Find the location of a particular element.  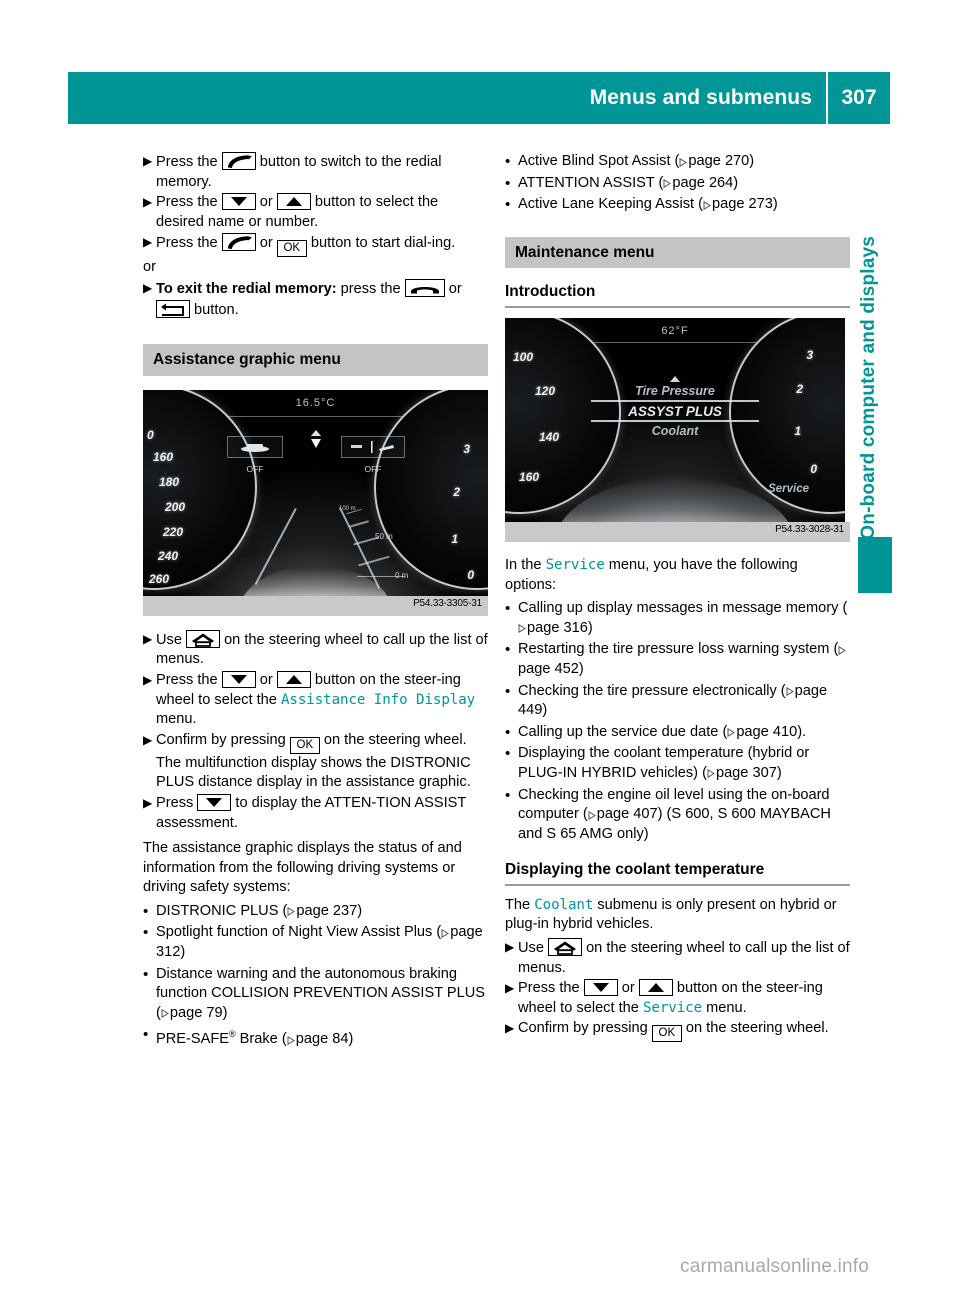

rpm-label-0: 0 is located at coordinates (470, 574).